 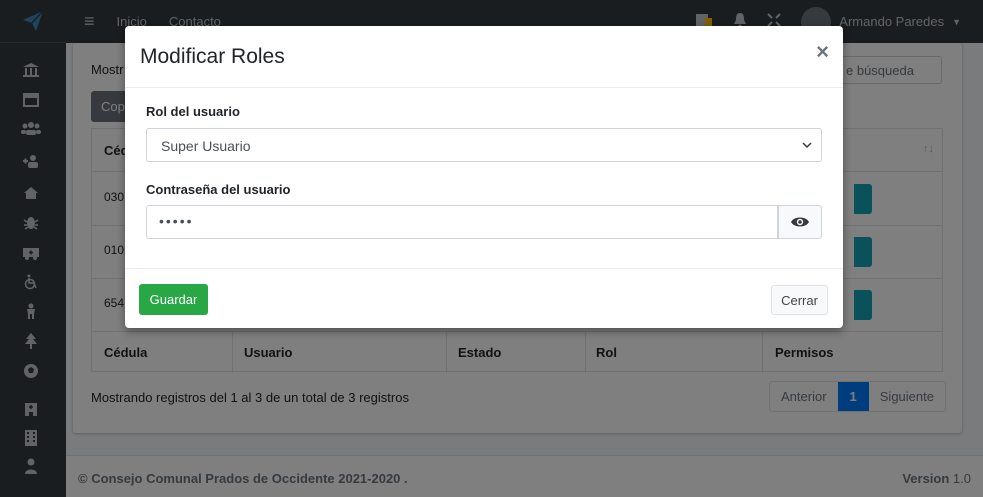 What do you see at coordinates (822, 52) in the screenshot?
I see `close-icon: ×` at bounding box center [822, 52].